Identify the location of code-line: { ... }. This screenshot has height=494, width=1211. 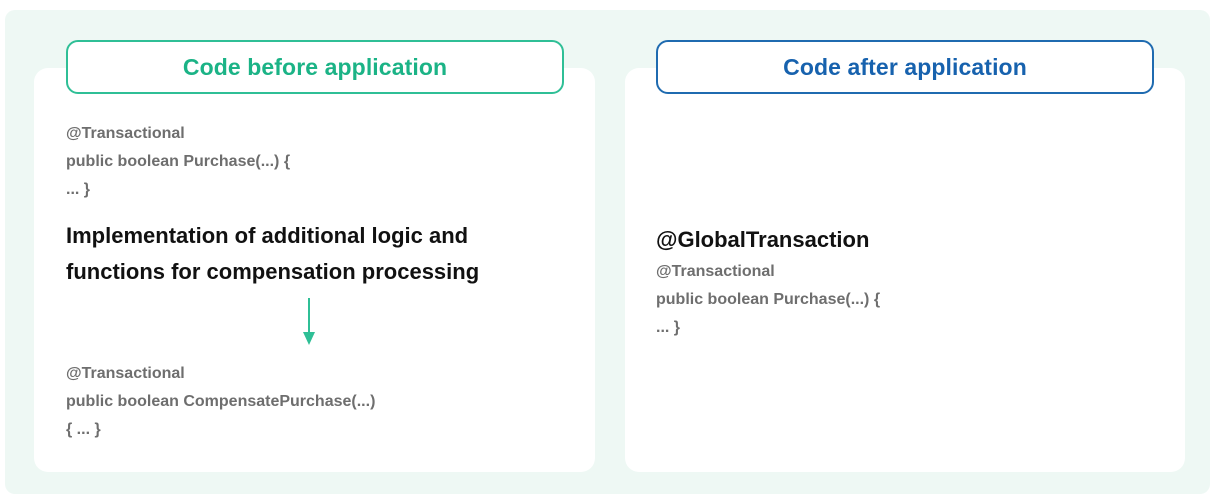
(83, 429).